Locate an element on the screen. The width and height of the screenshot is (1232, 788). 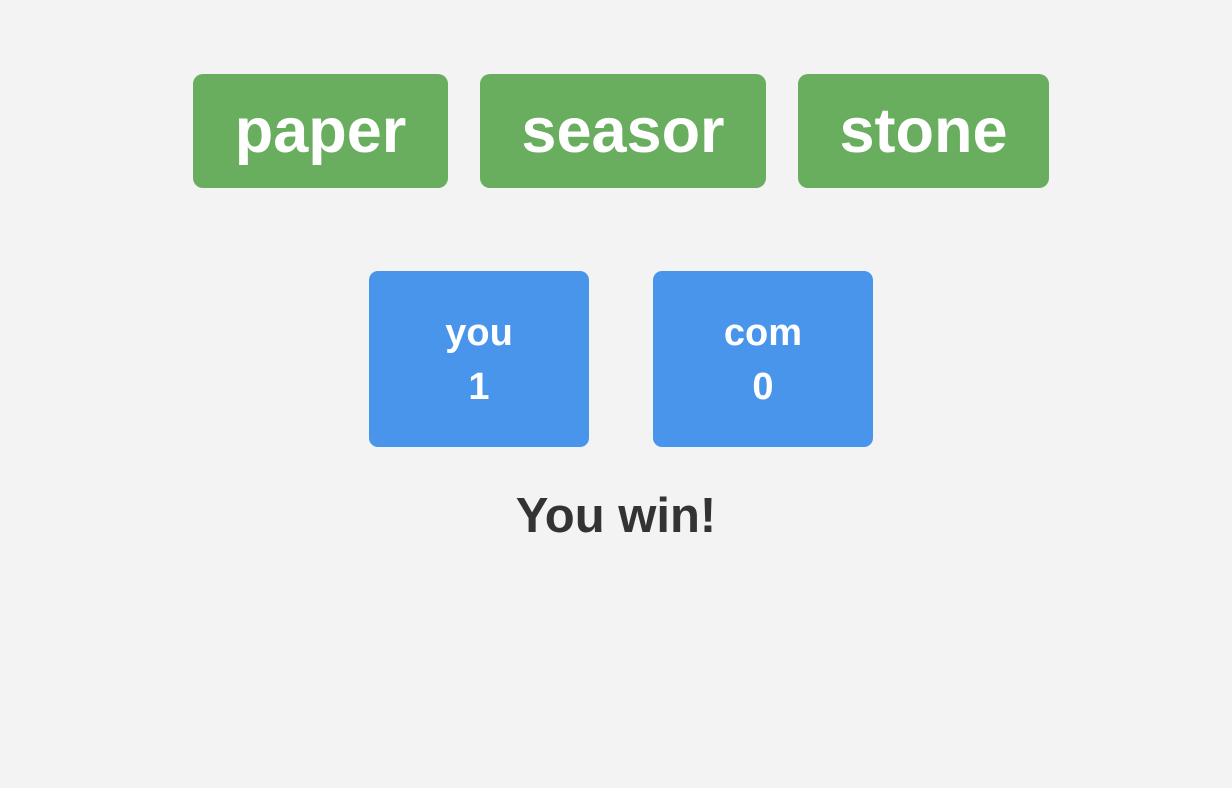
seasor-button: seasor is located at coordinates (623, 131).